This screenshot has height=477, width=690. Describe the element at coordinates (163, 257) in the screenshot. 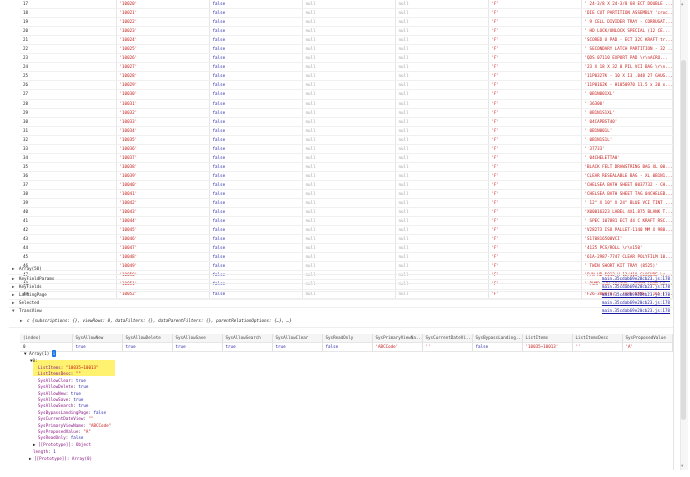

I see `row-key: '10048'` at that location.